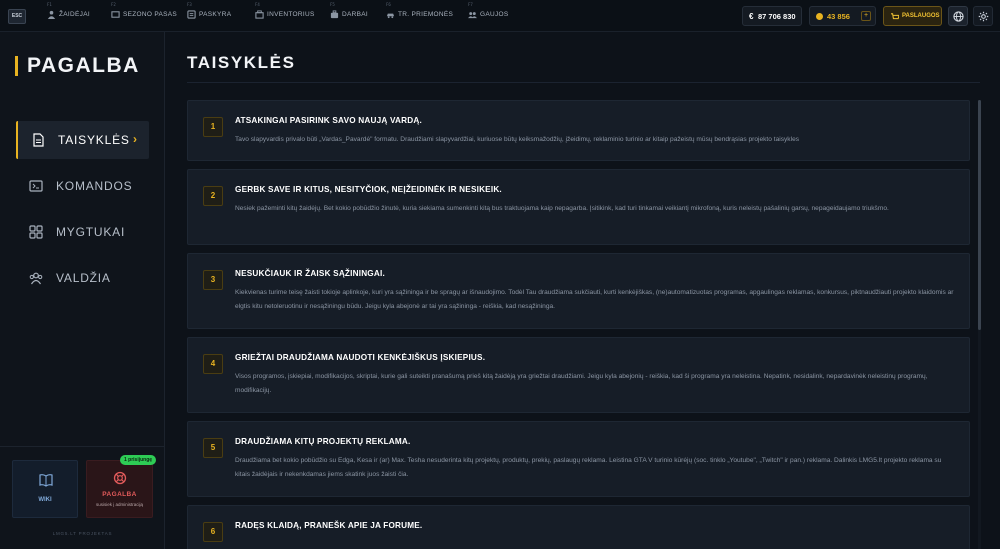 The width and height of the screenshot is (1000, 549). I want to click on sidebar-item-staff: VALDŽIA, so click(82, 278).